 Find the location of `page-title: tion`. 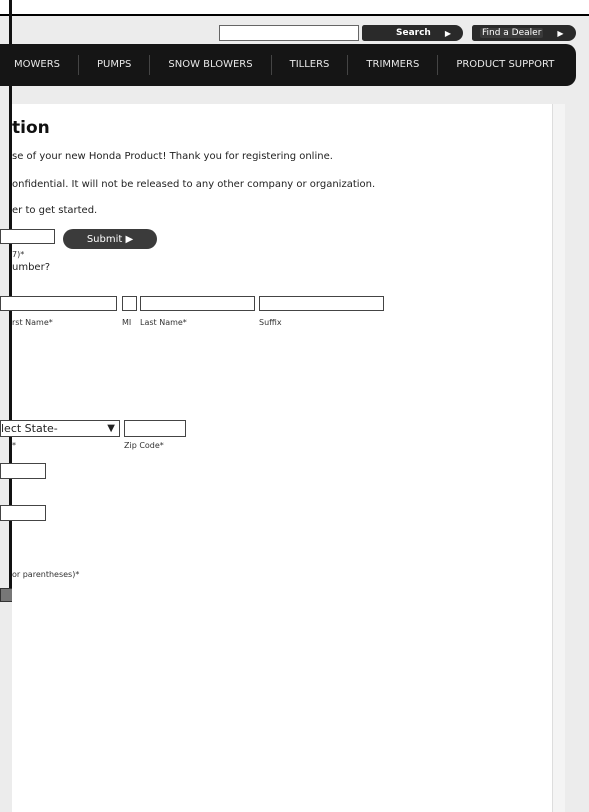

page-title: tion is located at coordinates (31, 128).